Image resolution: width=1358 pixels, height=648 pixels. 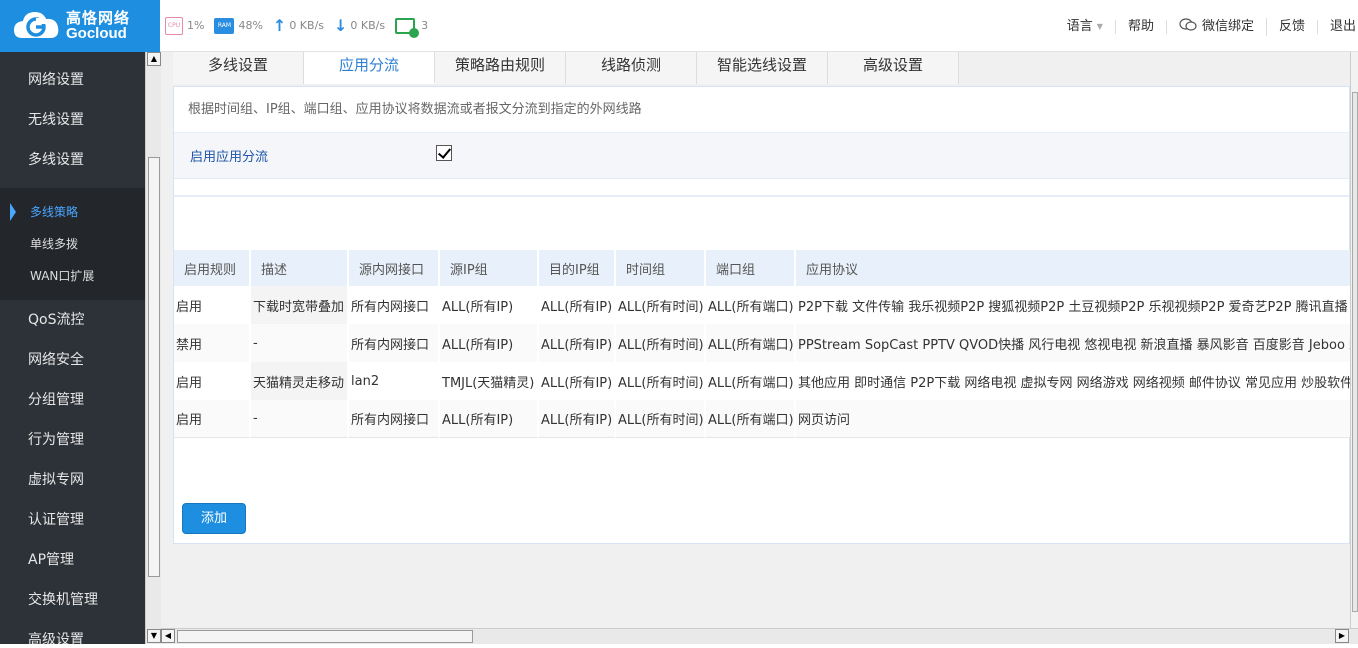 What do you see at coordinates (279, 25) in the screenshot?
I see `upload-arrow-icon: ↑` at bounding box center [279, 25].